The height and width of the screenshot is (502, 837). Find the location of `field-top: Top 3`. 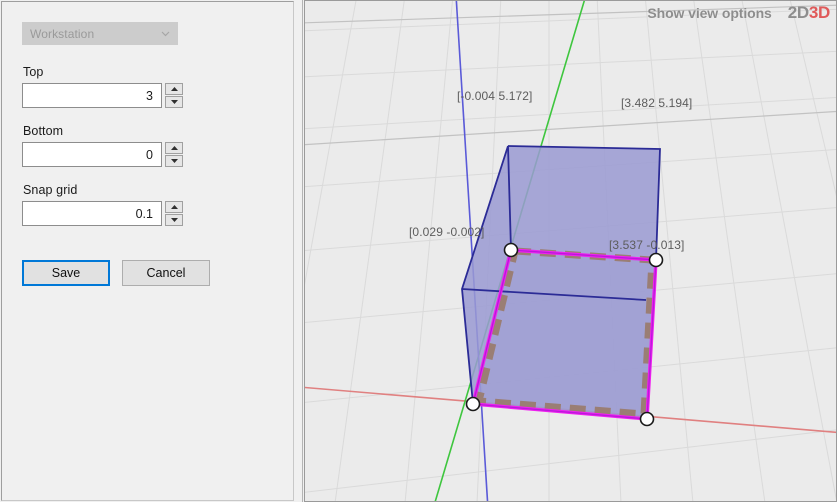

field-top: Top 3 is located at coordinates (117, 86).